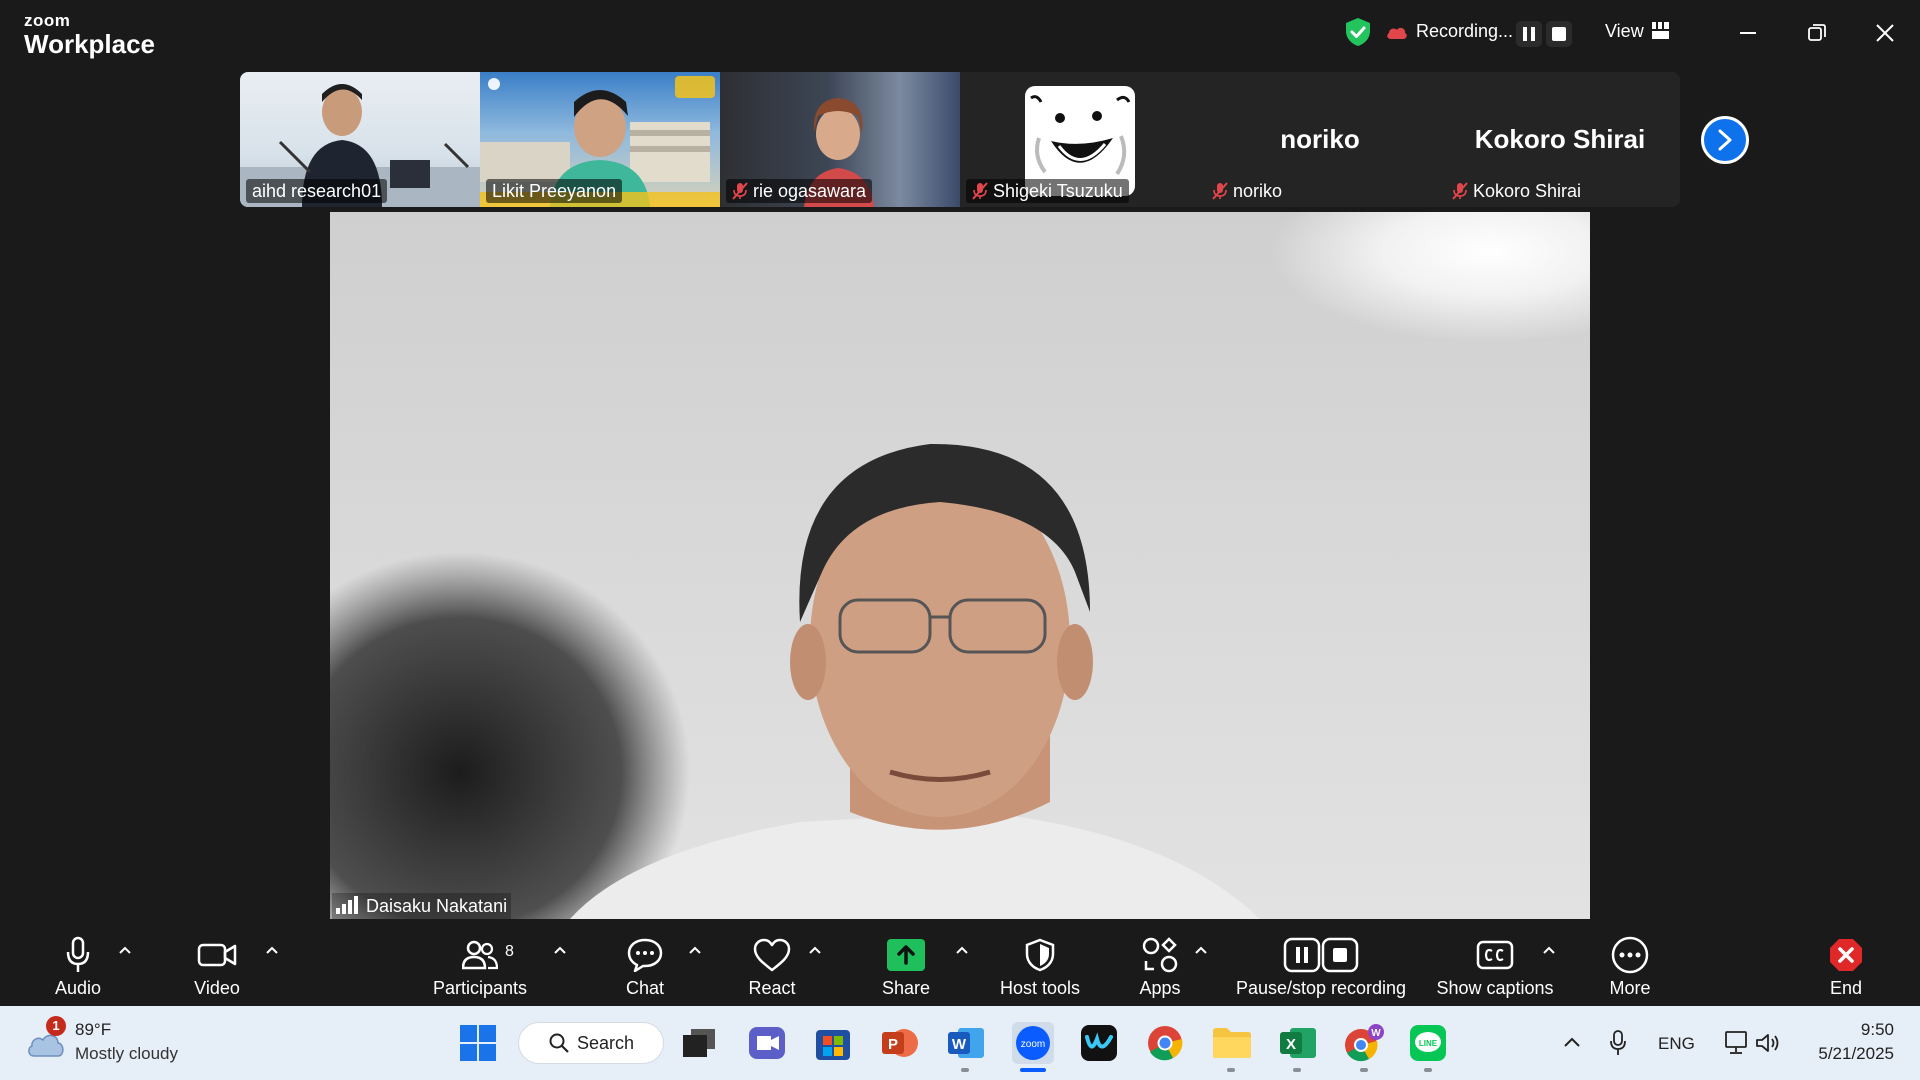 The height and width of the screenshot is (1080, 1920). Describe the element at coordinates (1160, 955) in the screenshot. I see `apps-icon` at that location.